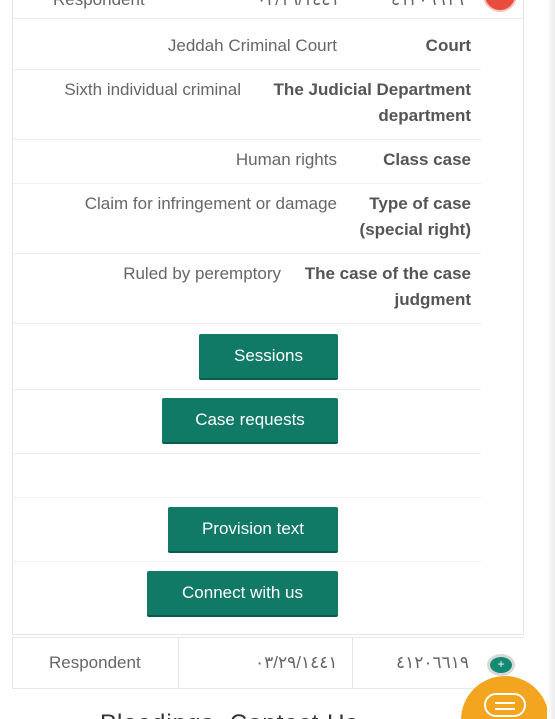 Image resolution: width=555 pixels, height=719 pixels. What do you see at coordinates (433, 662) in the screenshot?
I see `party-number: ٤١٢٠٦٦١٩` at bounding box center [433, 662].